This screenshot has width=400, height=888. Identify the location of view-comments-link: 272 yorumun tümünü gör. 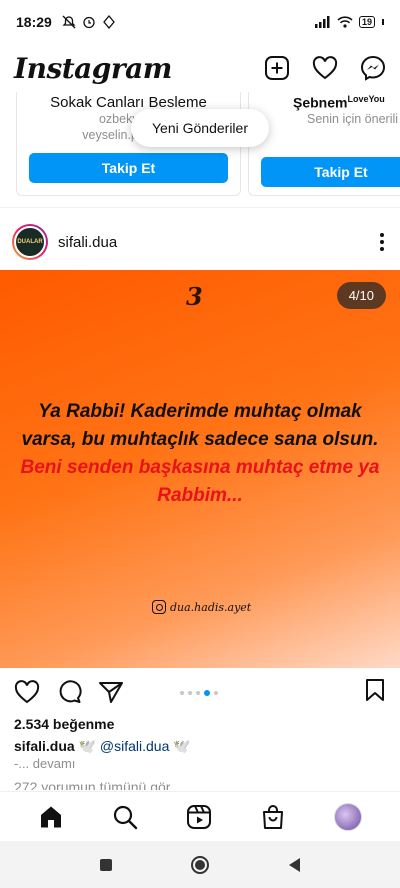
(92, 784).